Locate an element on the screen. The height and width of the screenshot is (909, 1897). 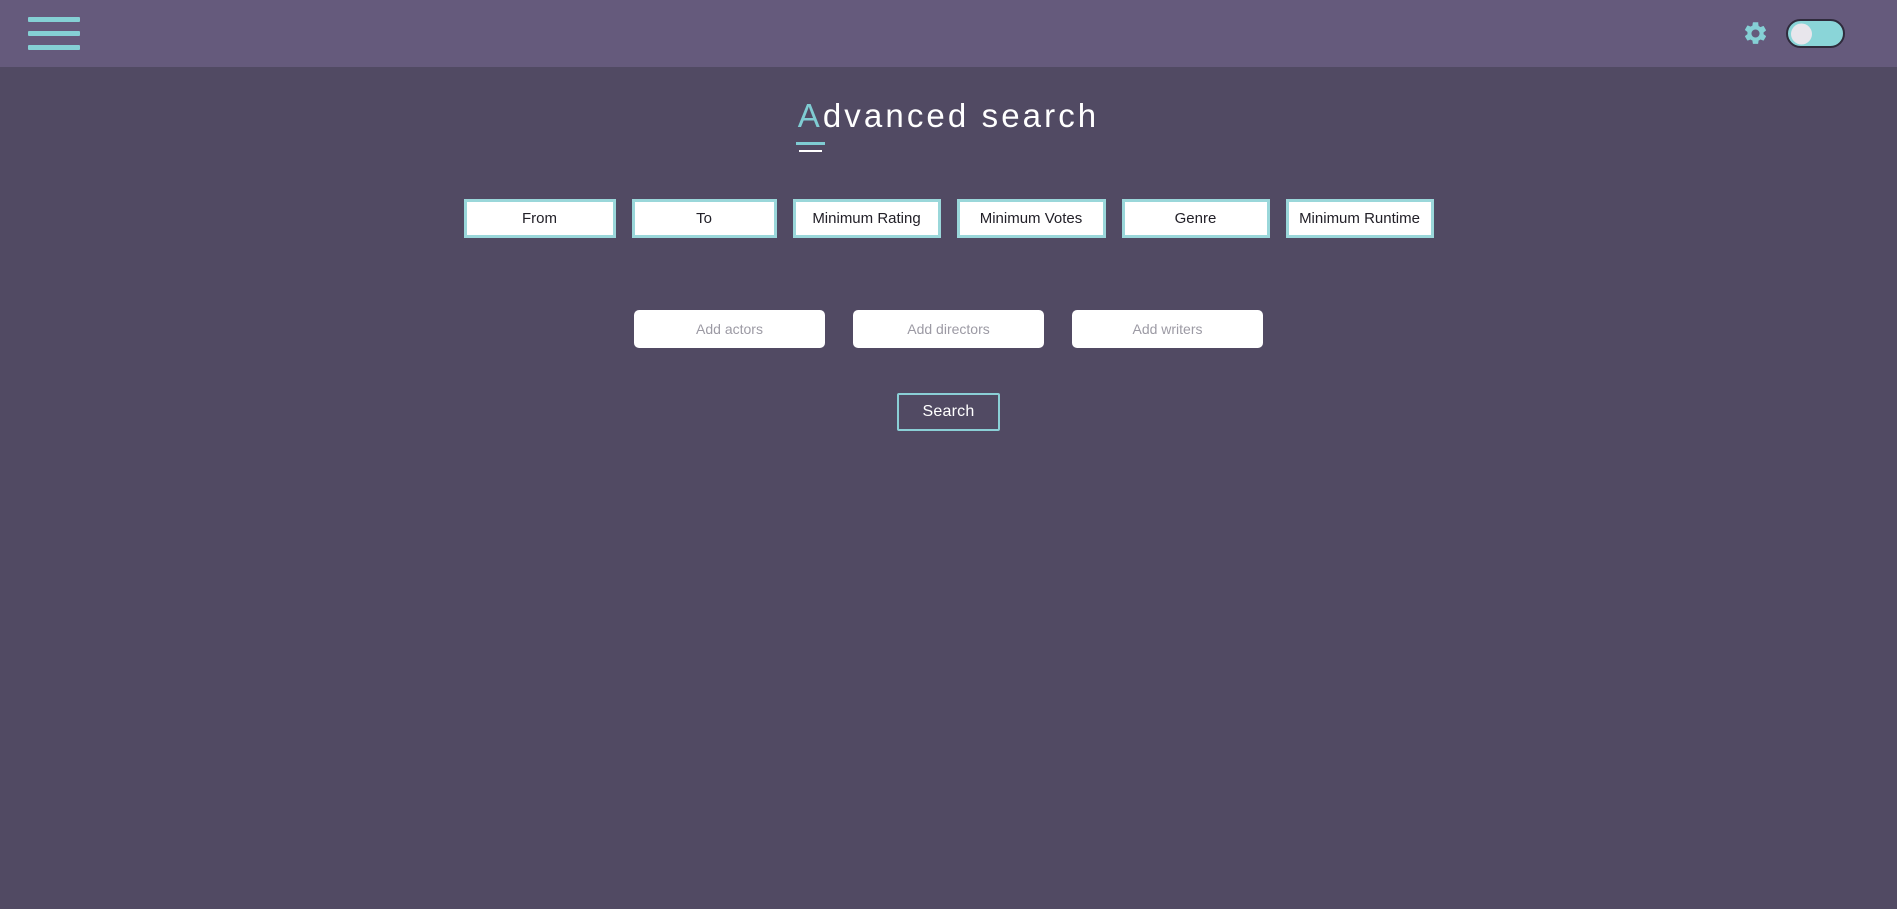
search-button: Search is located at coordinates (948, 412).